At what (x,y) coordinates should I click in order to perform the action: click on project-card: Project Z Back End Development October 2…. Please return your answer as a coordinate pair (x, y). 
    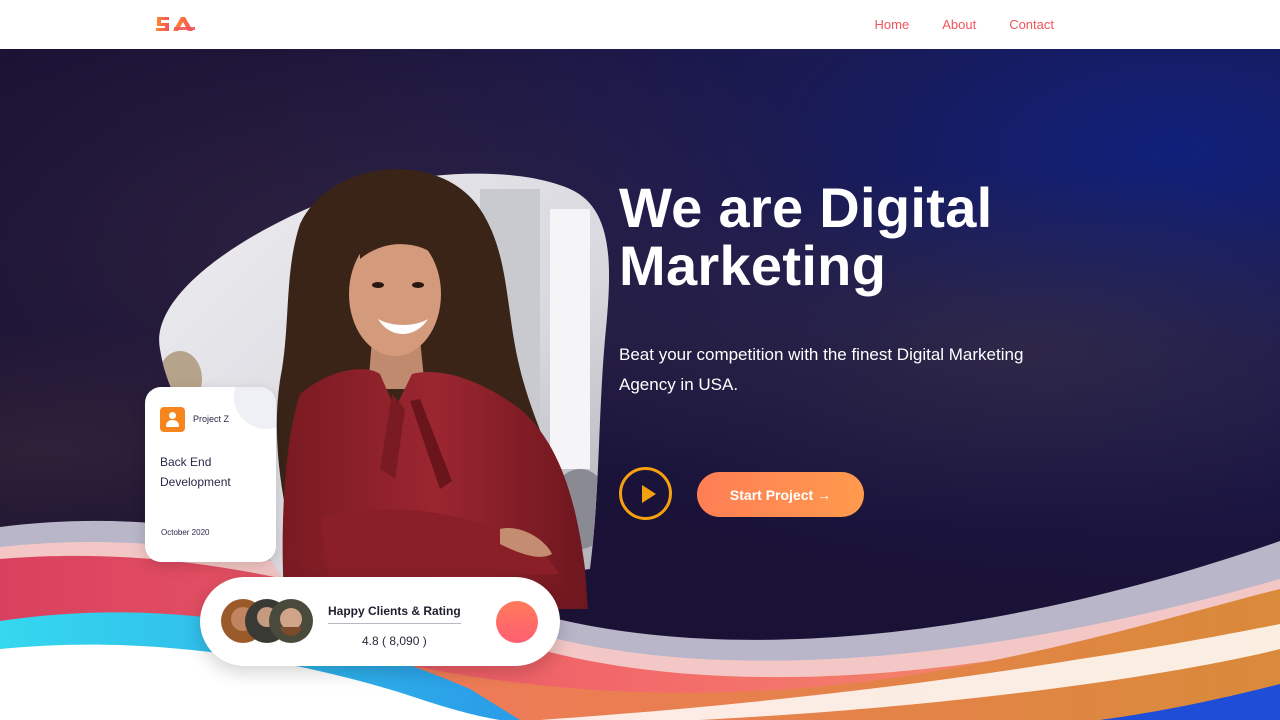
    Looking at the image, I should click on (210, 474).